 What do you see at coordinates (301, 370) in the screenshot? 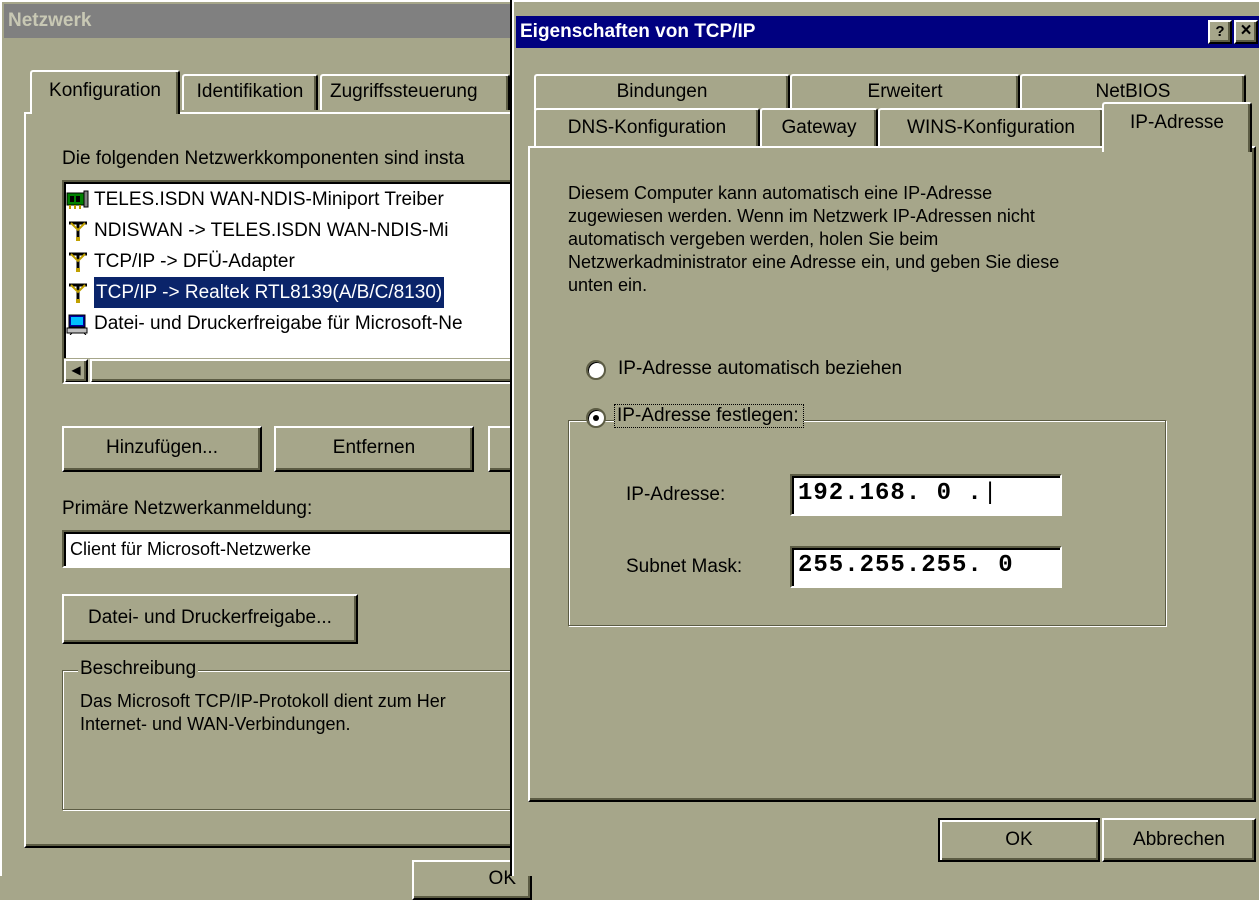
I see `scroll-thumb` at bounding box center [301, 370].